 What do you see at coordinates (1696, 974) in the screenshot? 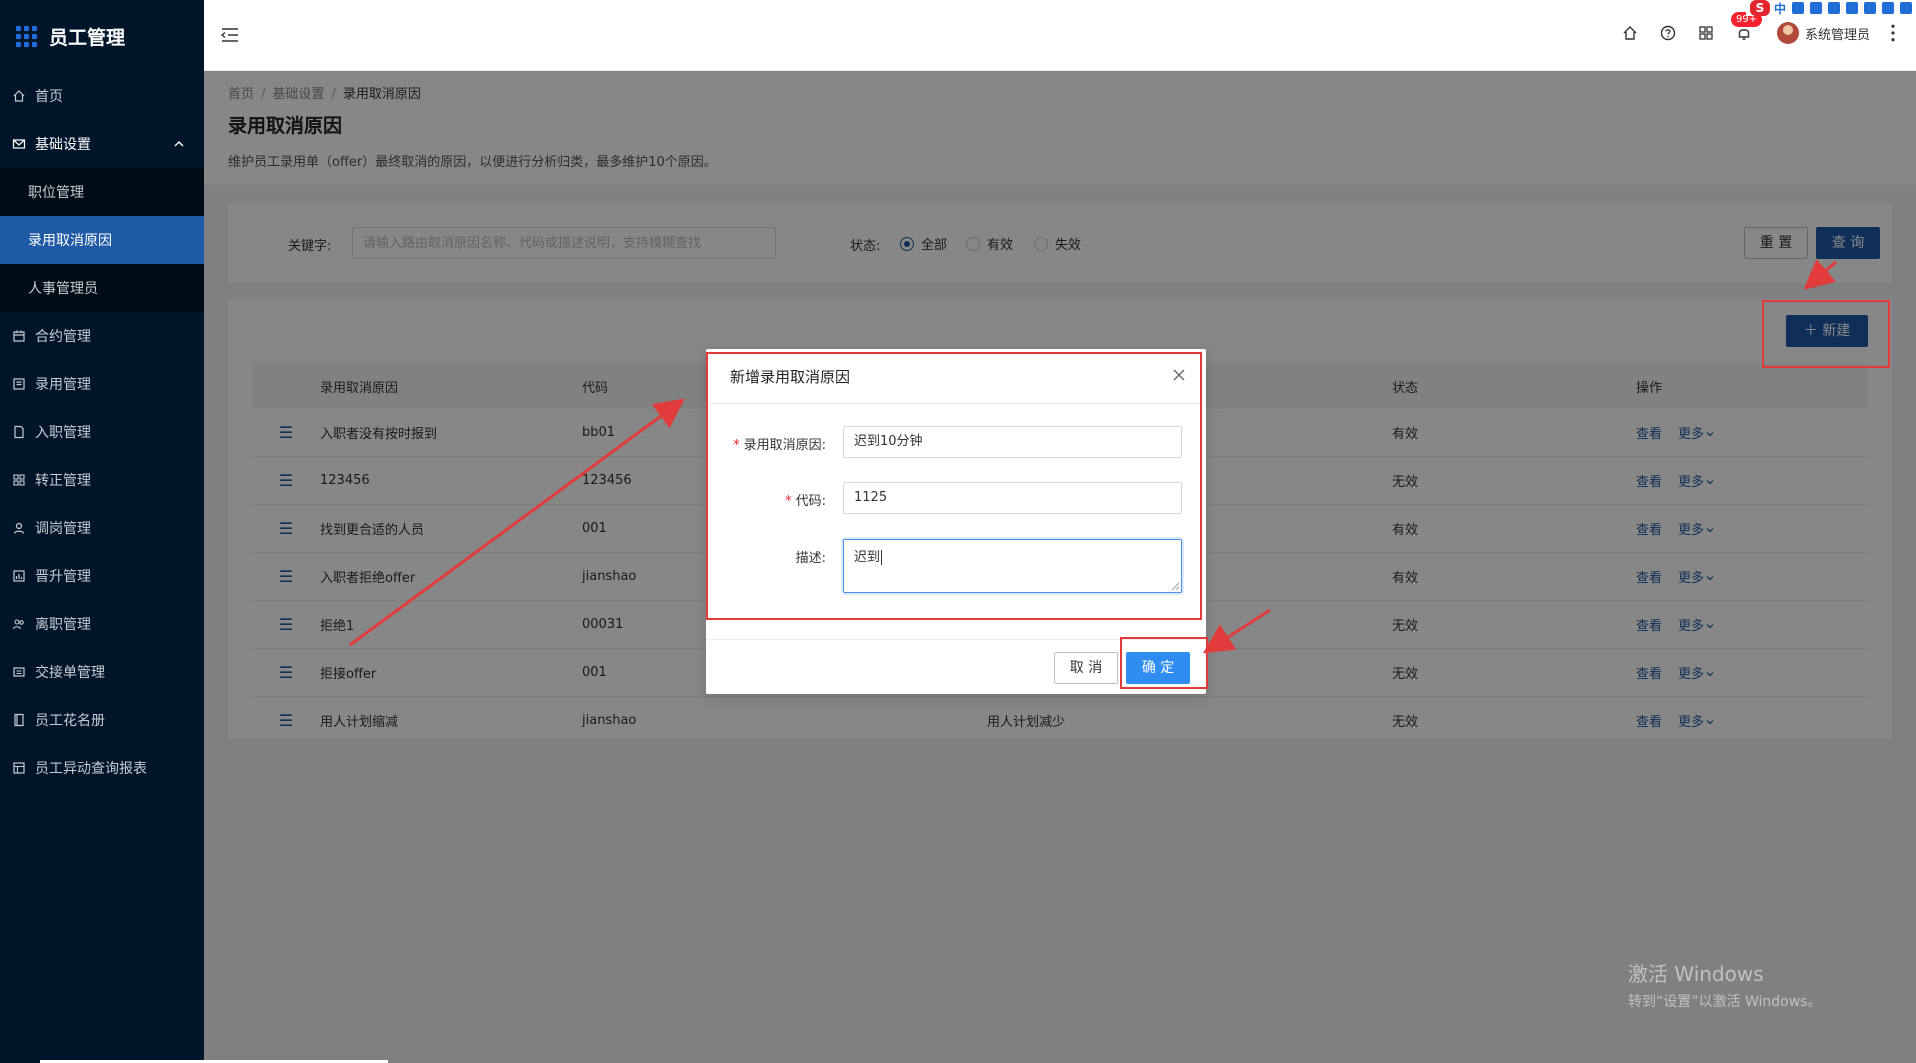
I see `watermark-line1: 激活 Windows` at bounding box center [1696, 974].